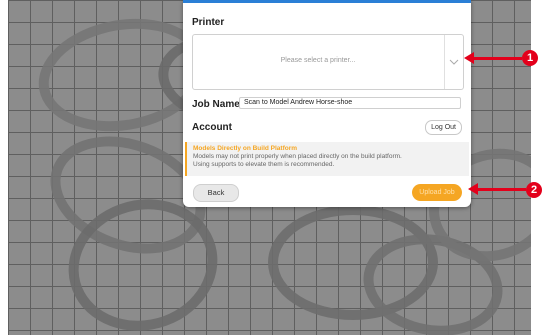 Image resolution: width=547 pixels, height=335 pixels. What do you see at coordinates (530, 58) in the screenshot?
I see `callout-badge-1: 1` at bounding box center [530, 58].